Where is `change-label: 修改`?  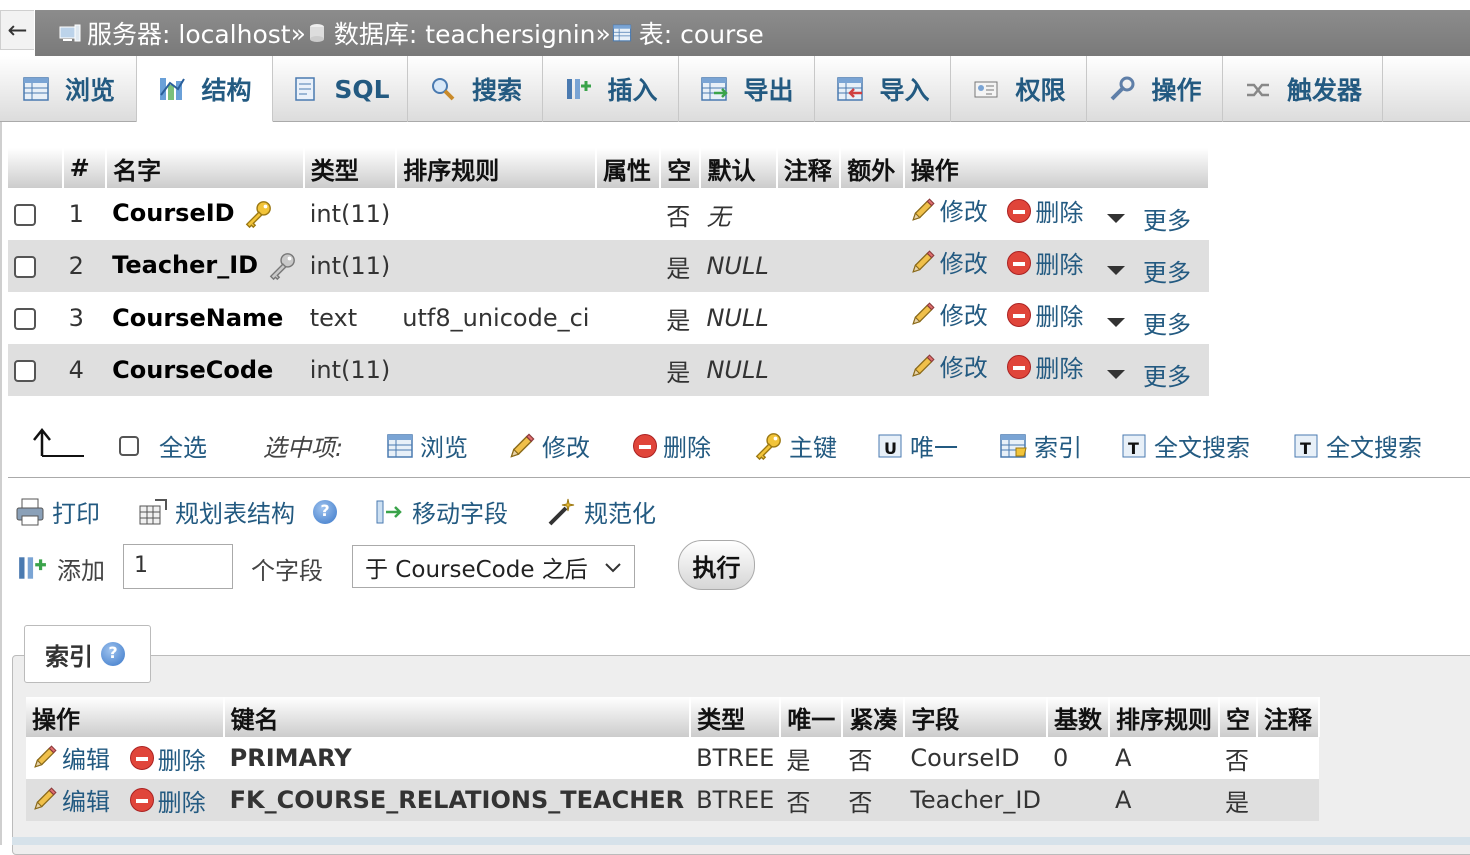 change-label: 修改 is located at coordinates (963, 264).